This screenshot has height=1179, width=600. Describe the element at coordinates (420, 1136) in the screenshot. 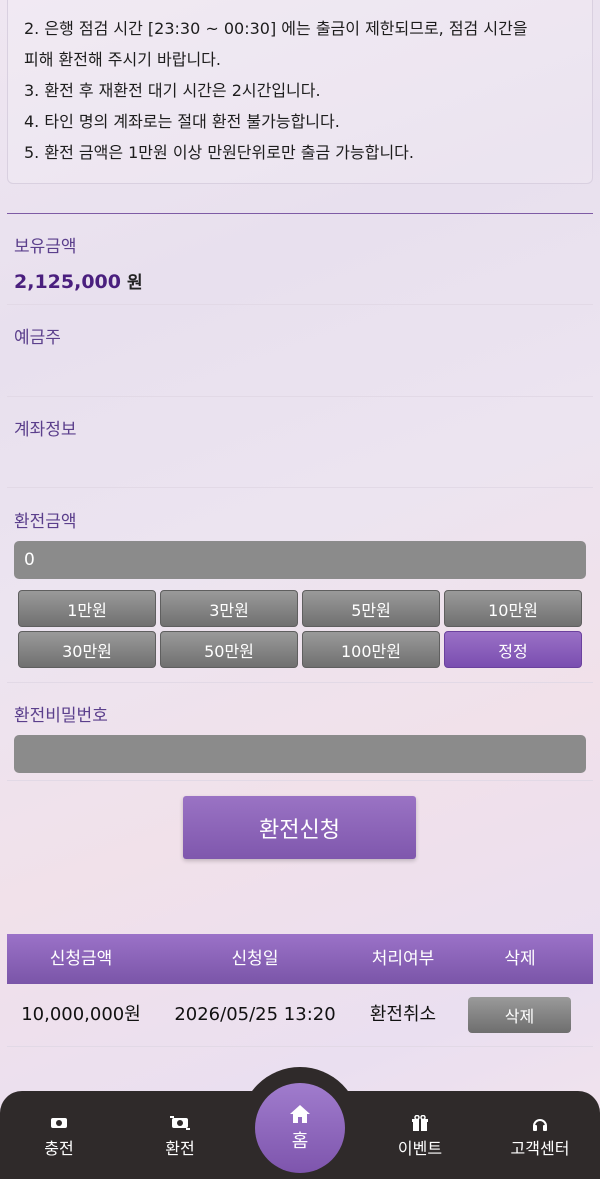

I see `nav-item-event: 이벤트` at that location.